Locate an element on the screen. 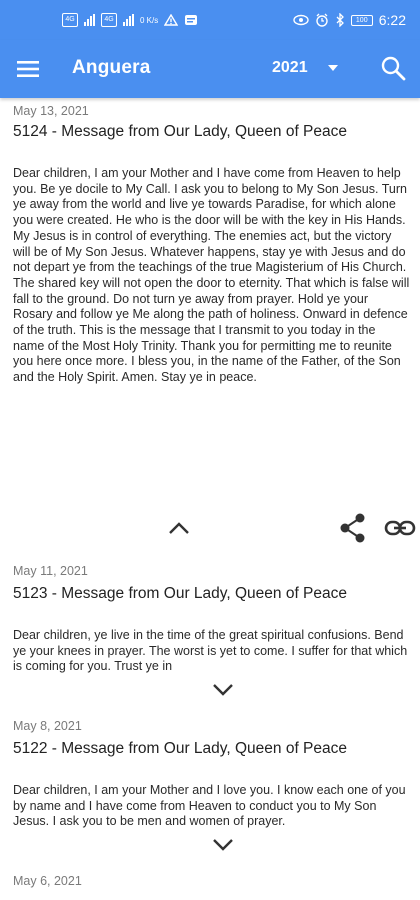  message-date: May 11, 2021 is located at coordinates (50, 571).